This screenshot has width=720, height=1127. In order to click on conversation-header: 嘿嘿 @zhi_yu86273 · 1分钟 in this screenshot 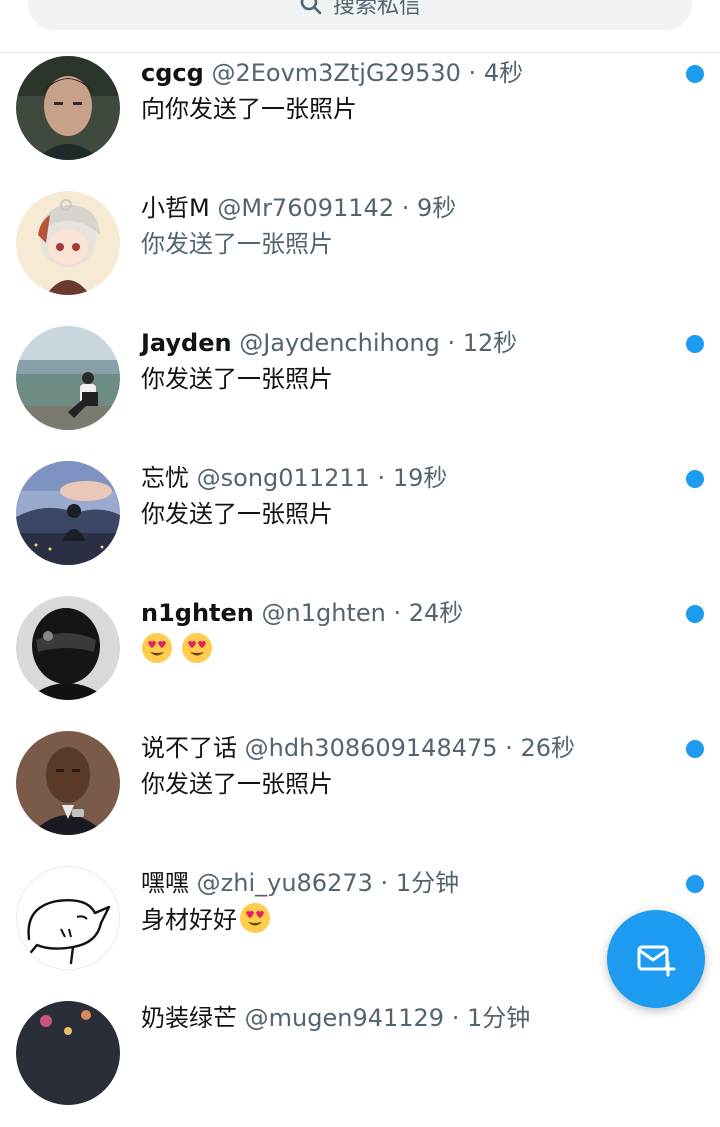, I will do `click(300, 883)`.